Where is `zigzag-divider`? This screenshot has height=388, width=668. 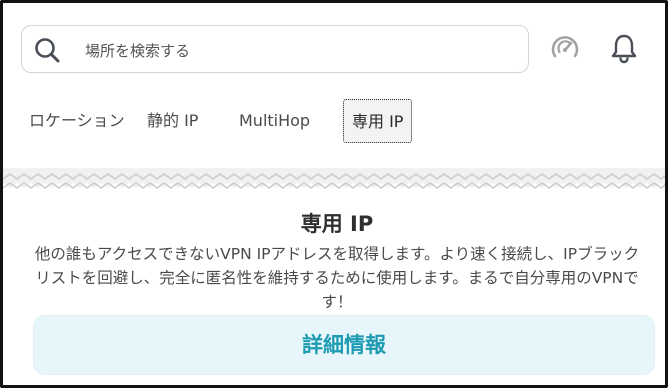 zigzag-divider is located at coordinates (334, 178).